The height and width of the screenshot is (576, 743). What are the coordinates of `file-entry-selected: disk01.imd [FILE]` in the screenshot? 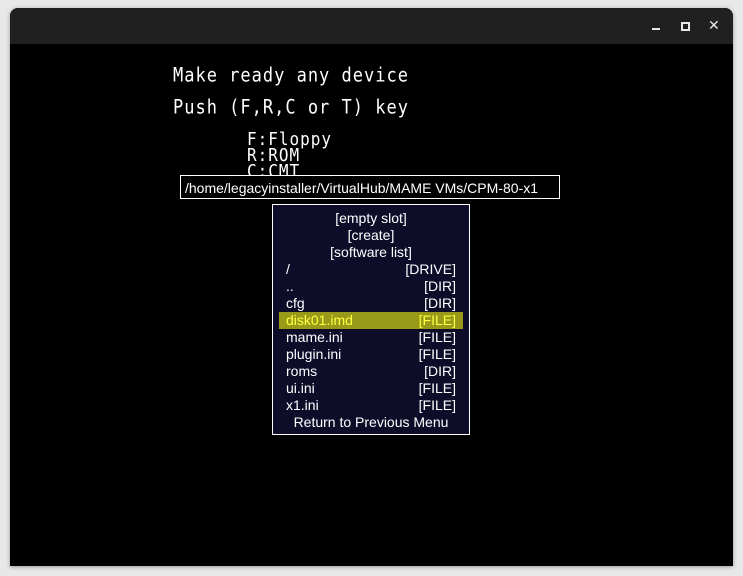 It's located at (371, 320).